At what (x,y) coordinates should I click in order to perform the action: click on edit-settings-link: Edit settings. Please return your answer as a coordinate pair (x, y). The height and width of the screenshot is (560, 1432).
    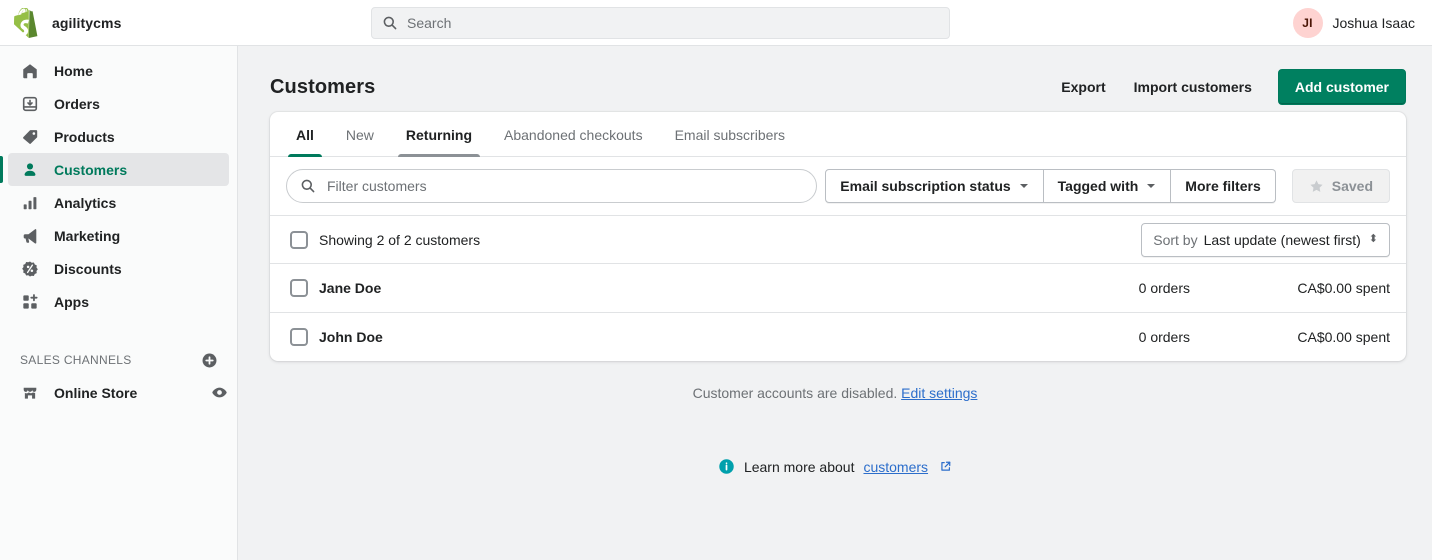
    Looking at the image, I should click on (939, 393).